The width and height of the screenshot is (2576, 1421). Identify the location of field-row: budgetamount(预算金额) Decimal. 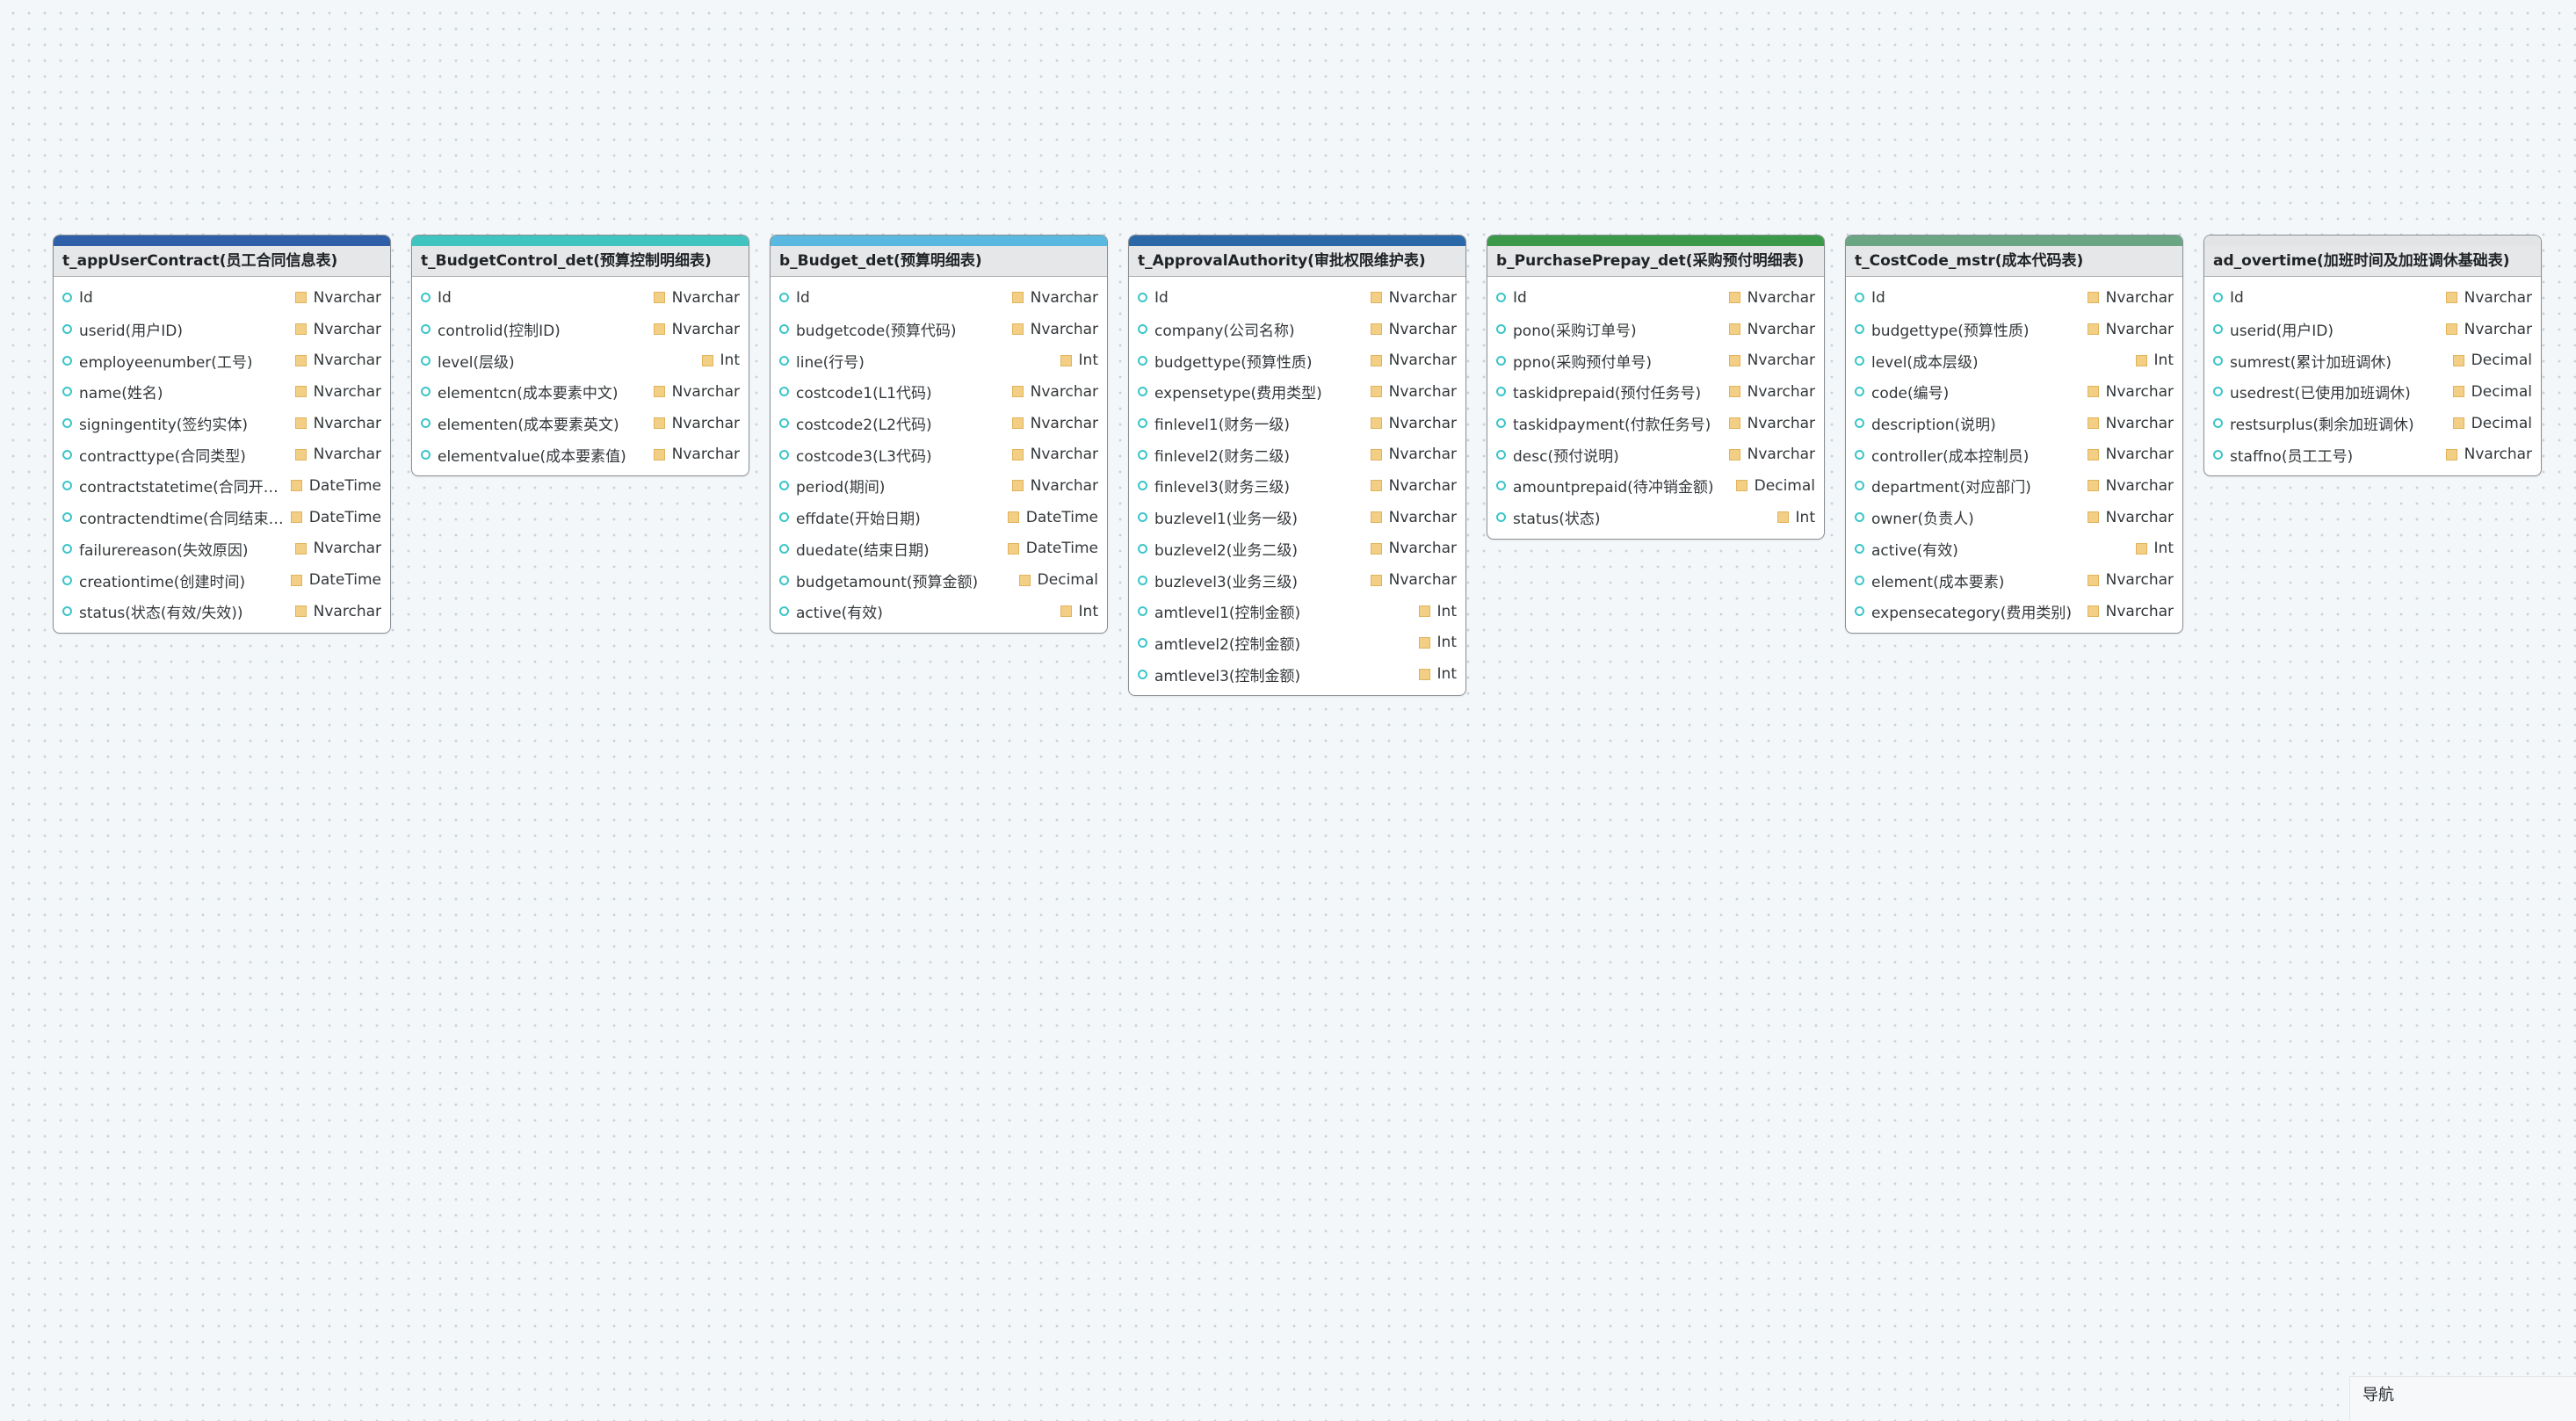
(939, 580).